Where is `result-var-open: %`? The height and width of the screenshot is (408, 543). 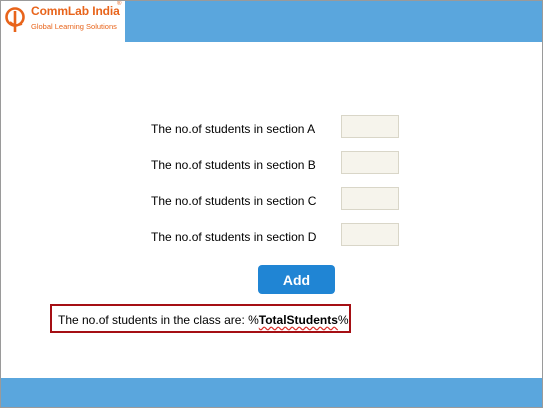 result-var-open: % is located at coordinates (253, 320).